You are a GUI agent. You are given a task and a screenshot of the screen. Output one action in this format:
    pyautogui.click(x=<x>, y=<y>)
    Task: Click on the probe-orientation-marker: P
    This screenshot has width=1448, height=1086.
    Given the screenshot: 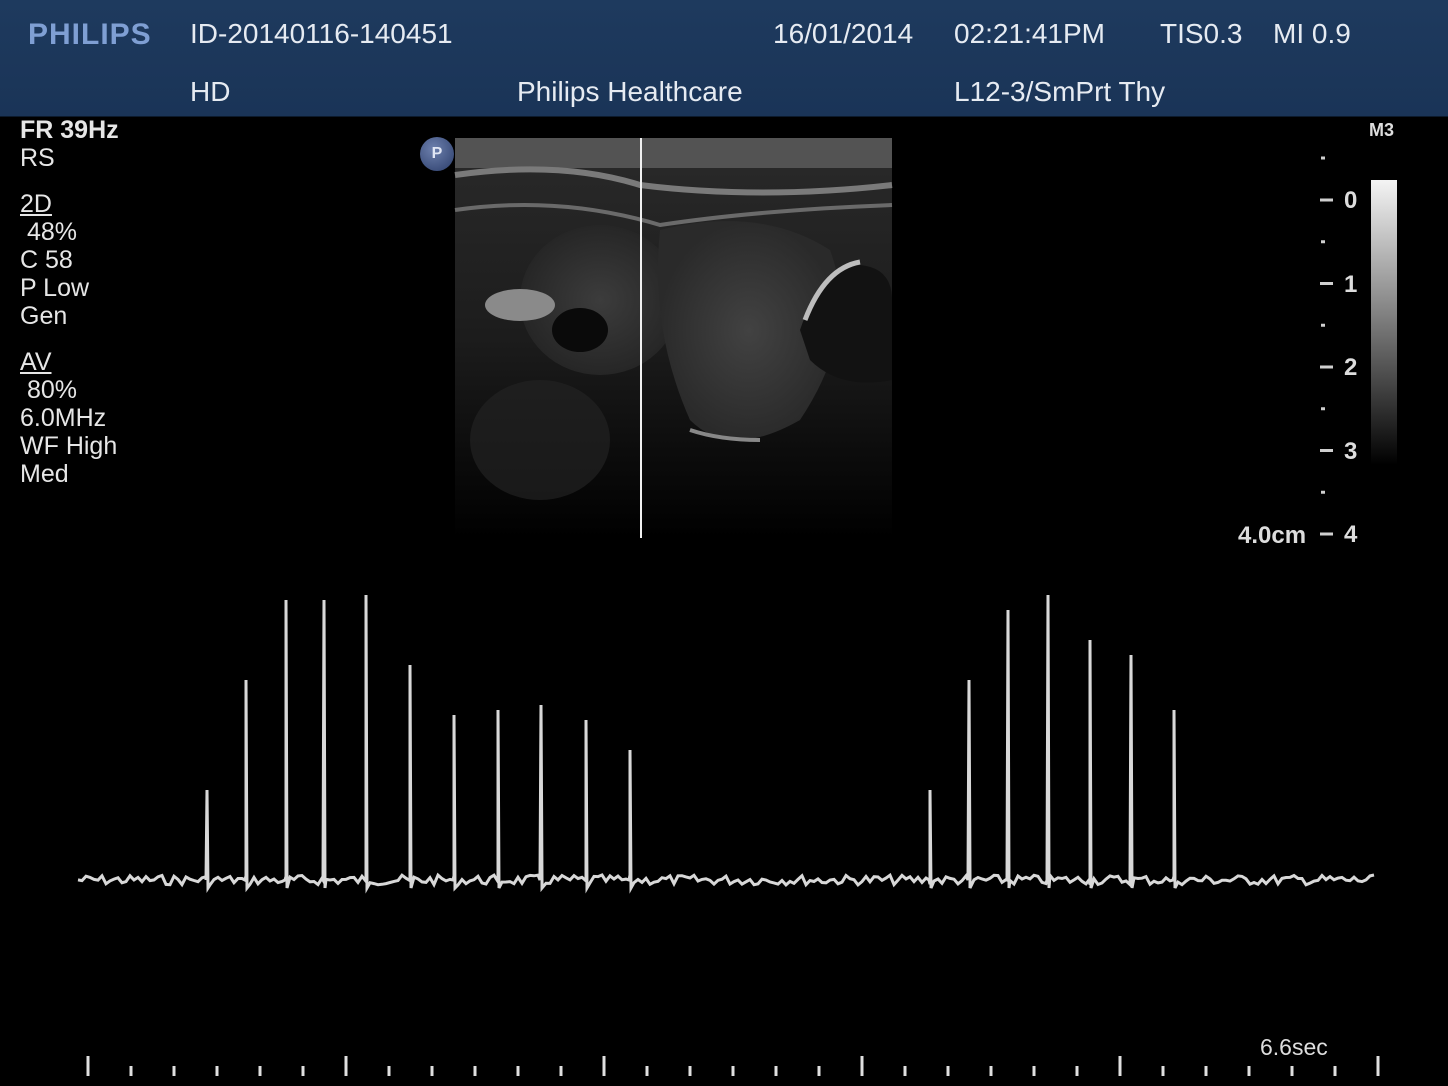 What is the action you would take?
    pyautogui.click(x=437, y=154)
    